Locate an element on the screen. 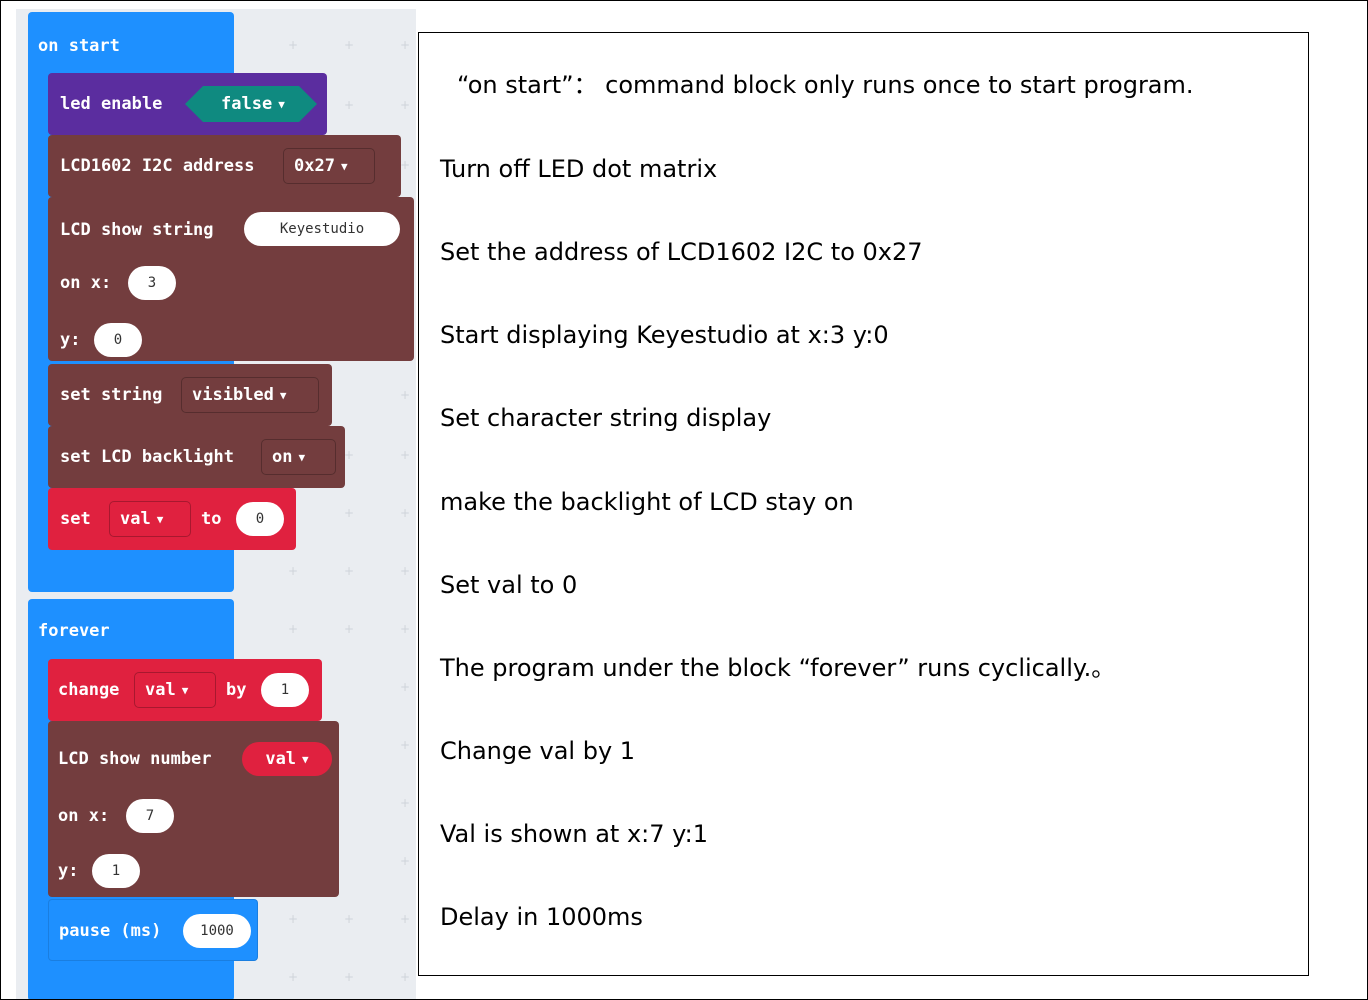  description-line: Val is shown at x:7 y:1 is located at coordinates (574, 834).